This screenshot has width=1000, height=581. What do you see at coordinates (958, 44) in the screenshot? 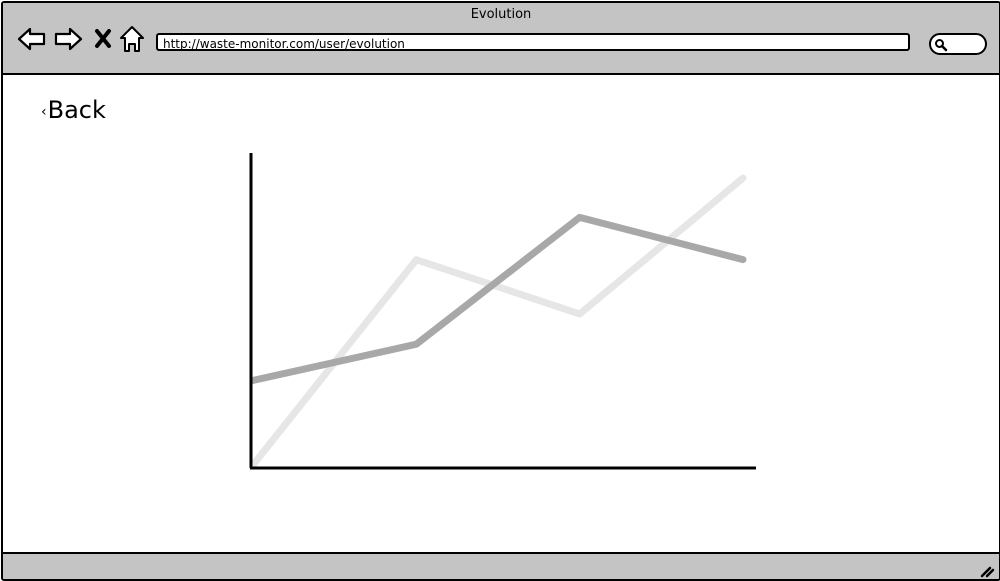
I see `search-input` at bounding box center [958, 44].